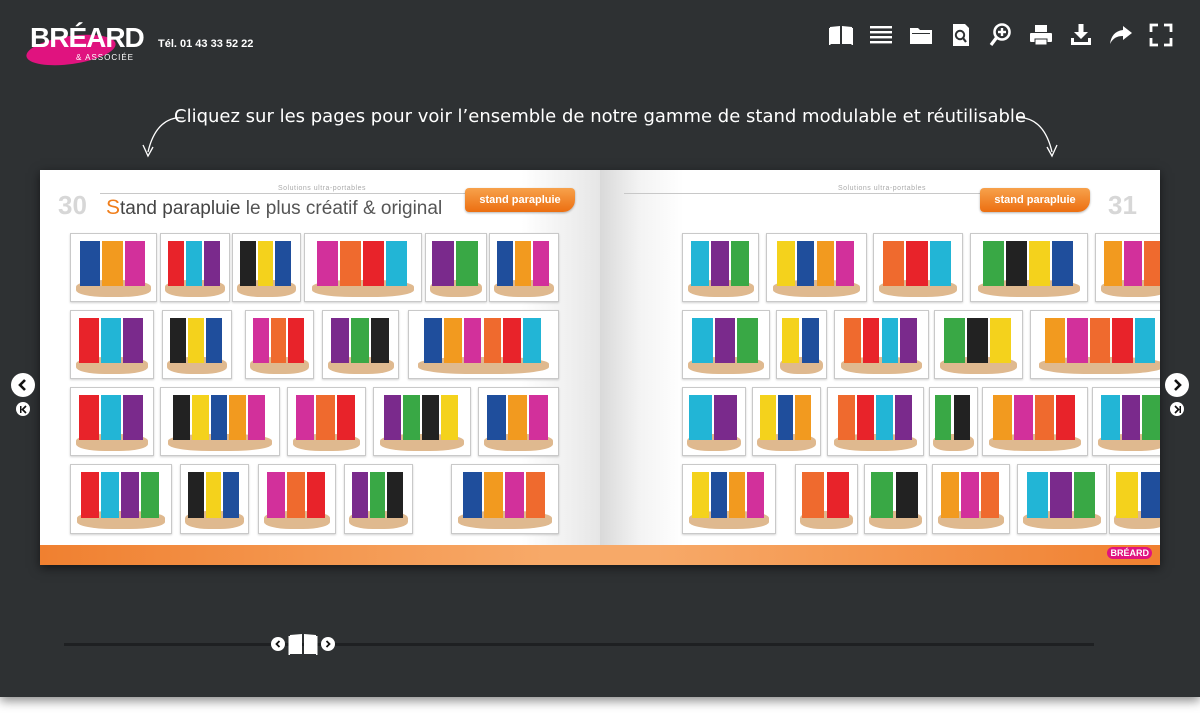 This screenshot has height=717, width=1200. Describe the element at coordinates (1041, 35) in the screenshot. I see `print-icon` at that location.